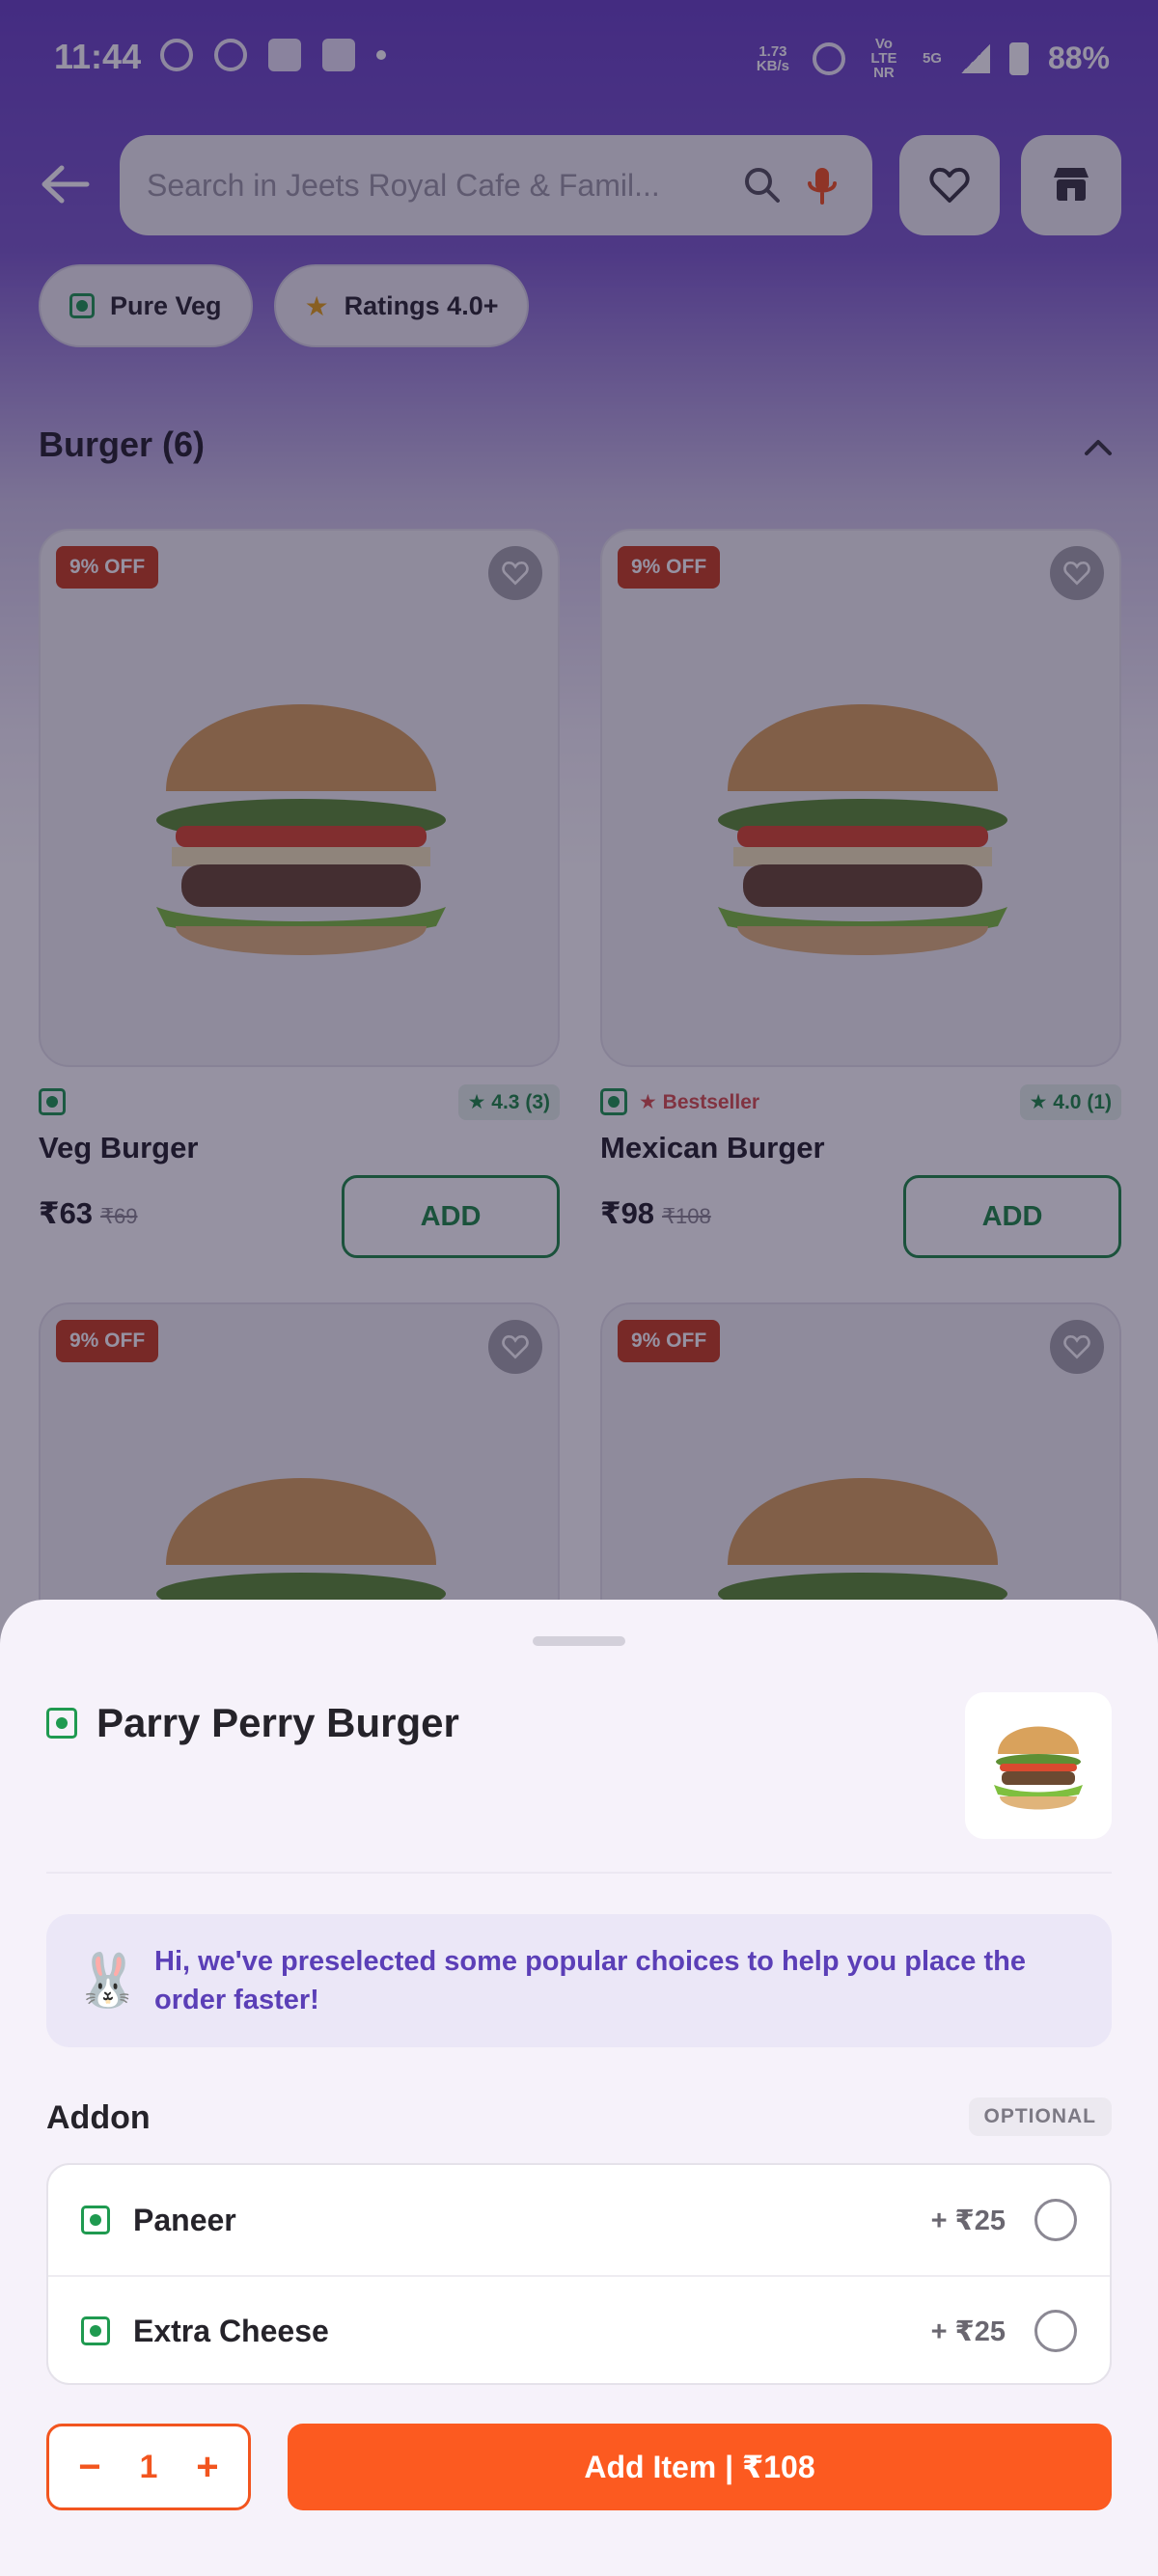  What do you see at coordinates (579, 2329) in the screenshot?
I see `addon-option-extra-cheese: Extra Cheese + ₹25` at bounding box center [579, 2329].